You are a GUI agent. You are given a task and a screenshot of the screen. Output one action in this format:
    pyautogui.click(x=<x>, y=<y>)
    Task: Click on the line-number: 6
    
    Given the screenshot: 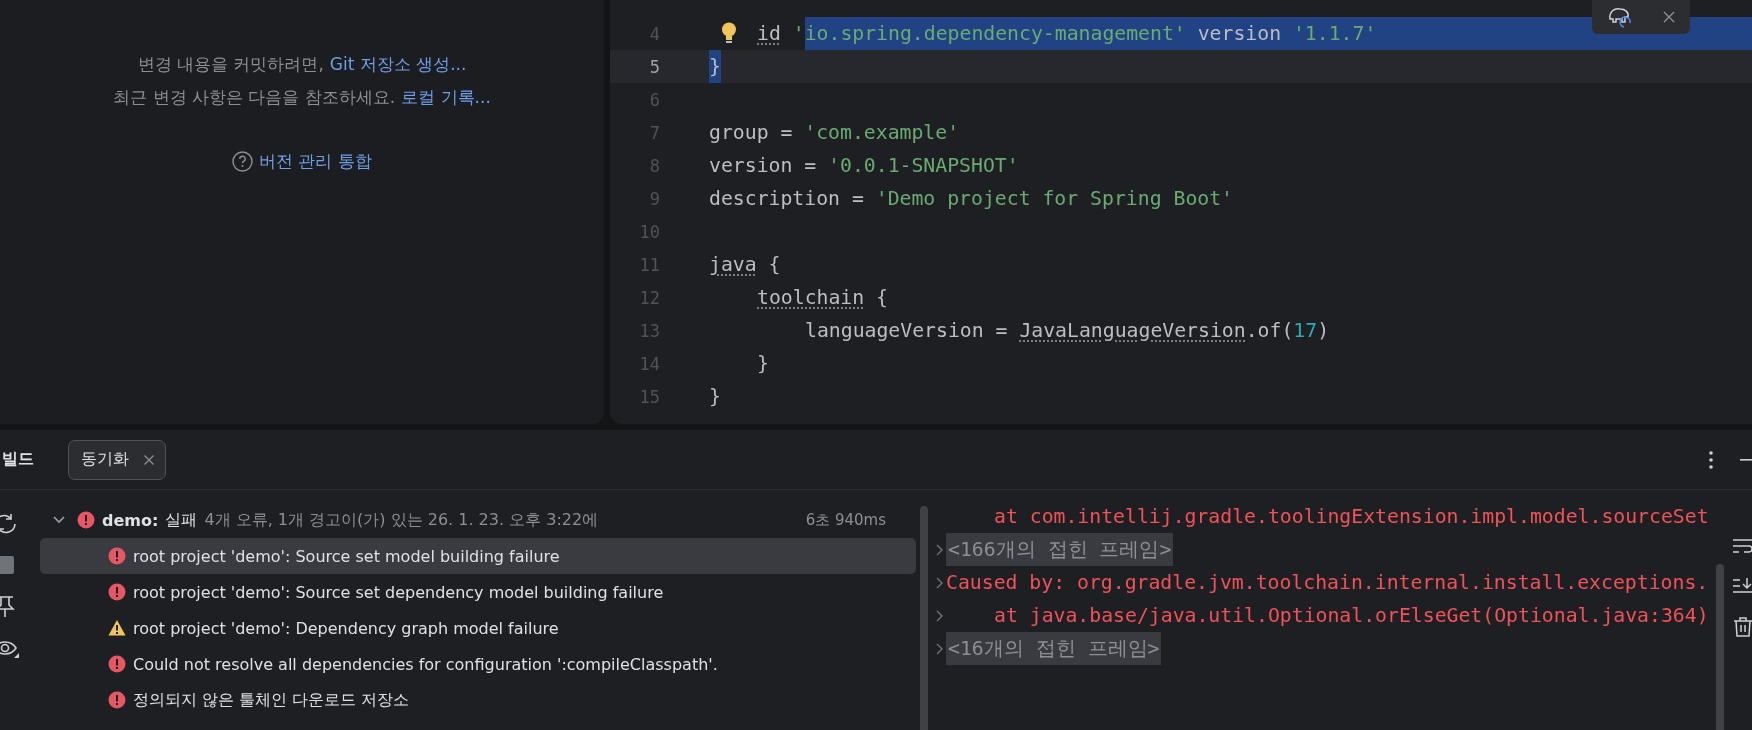 What is the action you would take?
    pyautogui.click(x=654, y=99)
    